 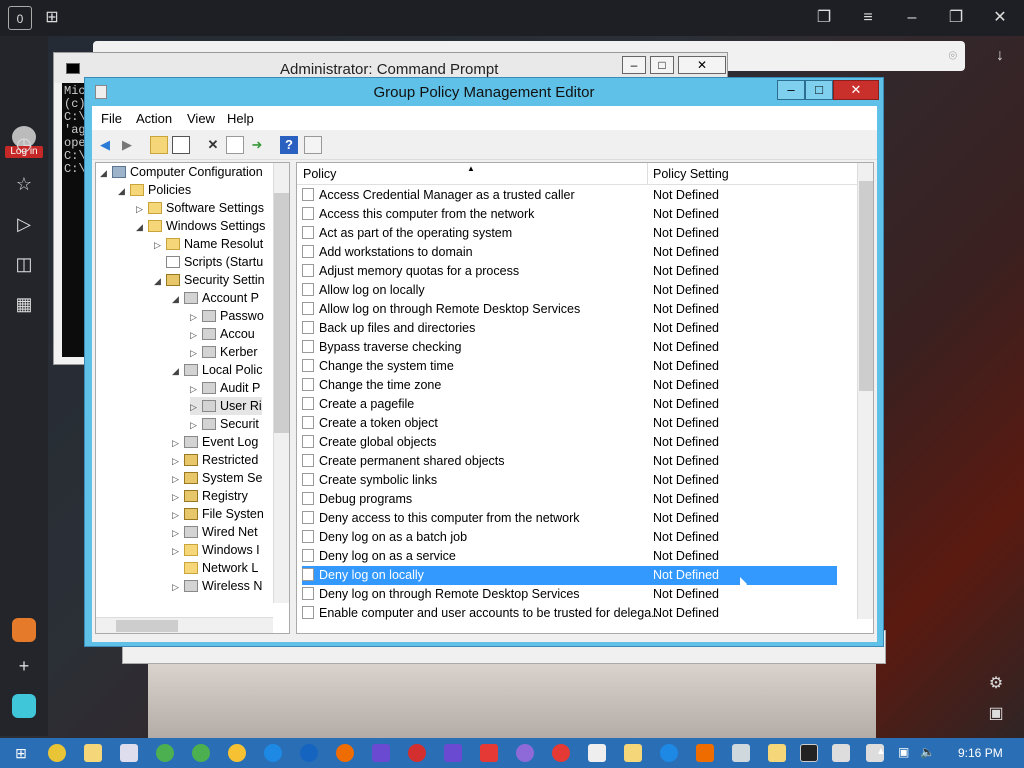 What do you see at coordinates (996, 714) in the screenshot?
I see `image-icon: ▣` at bounding box center [996, 714].